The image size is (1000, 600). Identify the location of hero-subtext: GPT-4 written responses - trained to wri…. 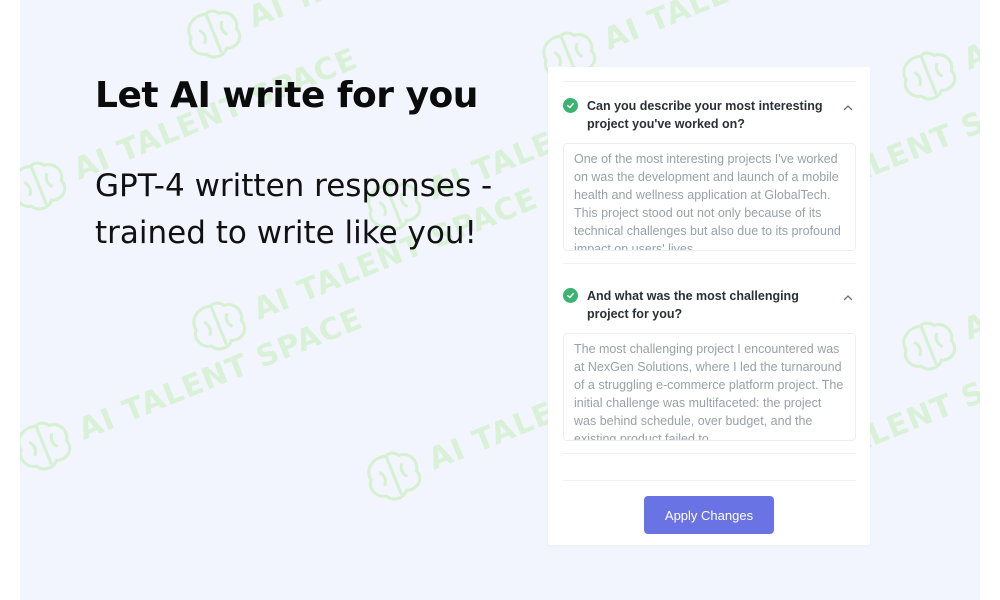
(294, 209).